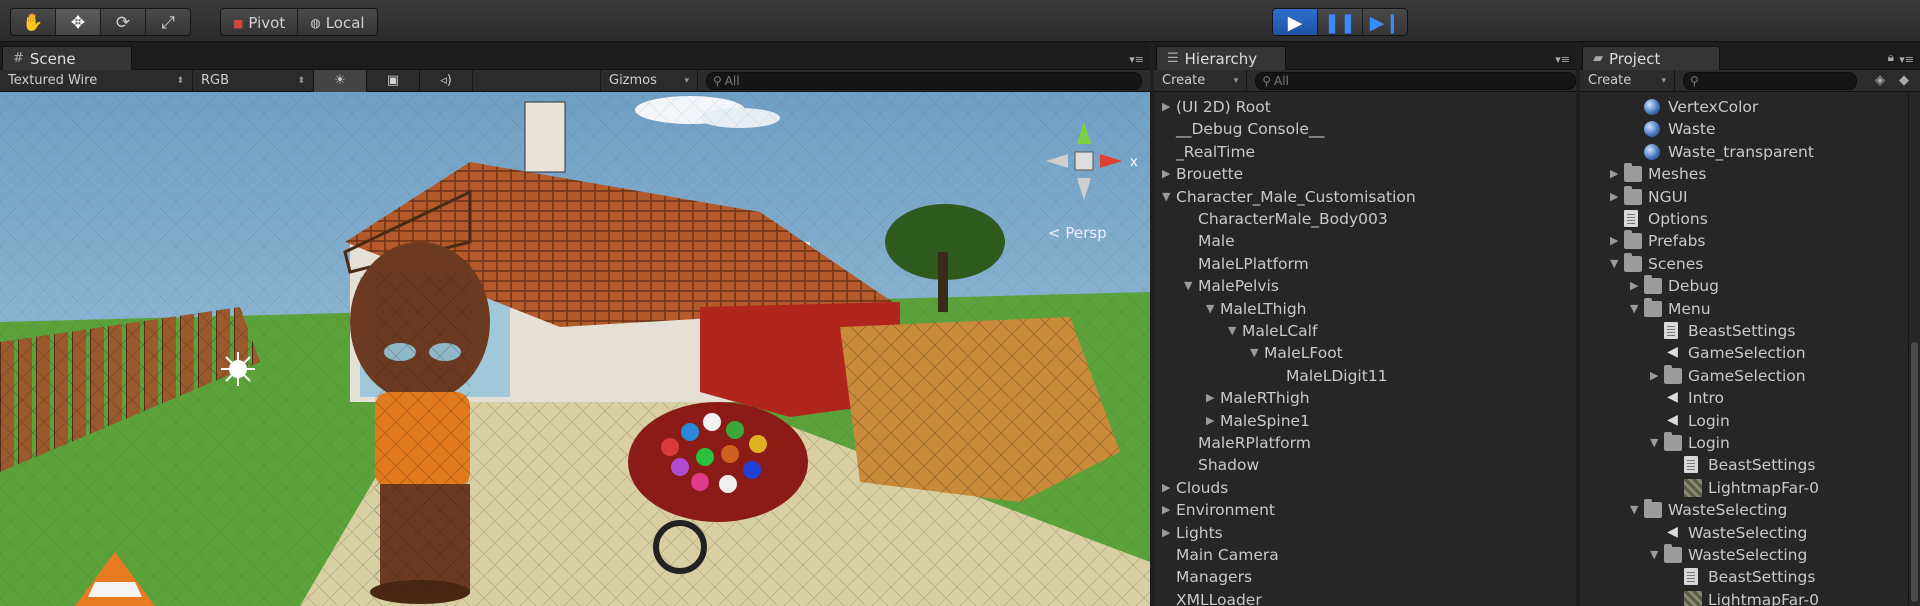  Describe the element at coordinates (1744, 196) in the screenshot. I see `project-item: ▶ NGUI` at that location.